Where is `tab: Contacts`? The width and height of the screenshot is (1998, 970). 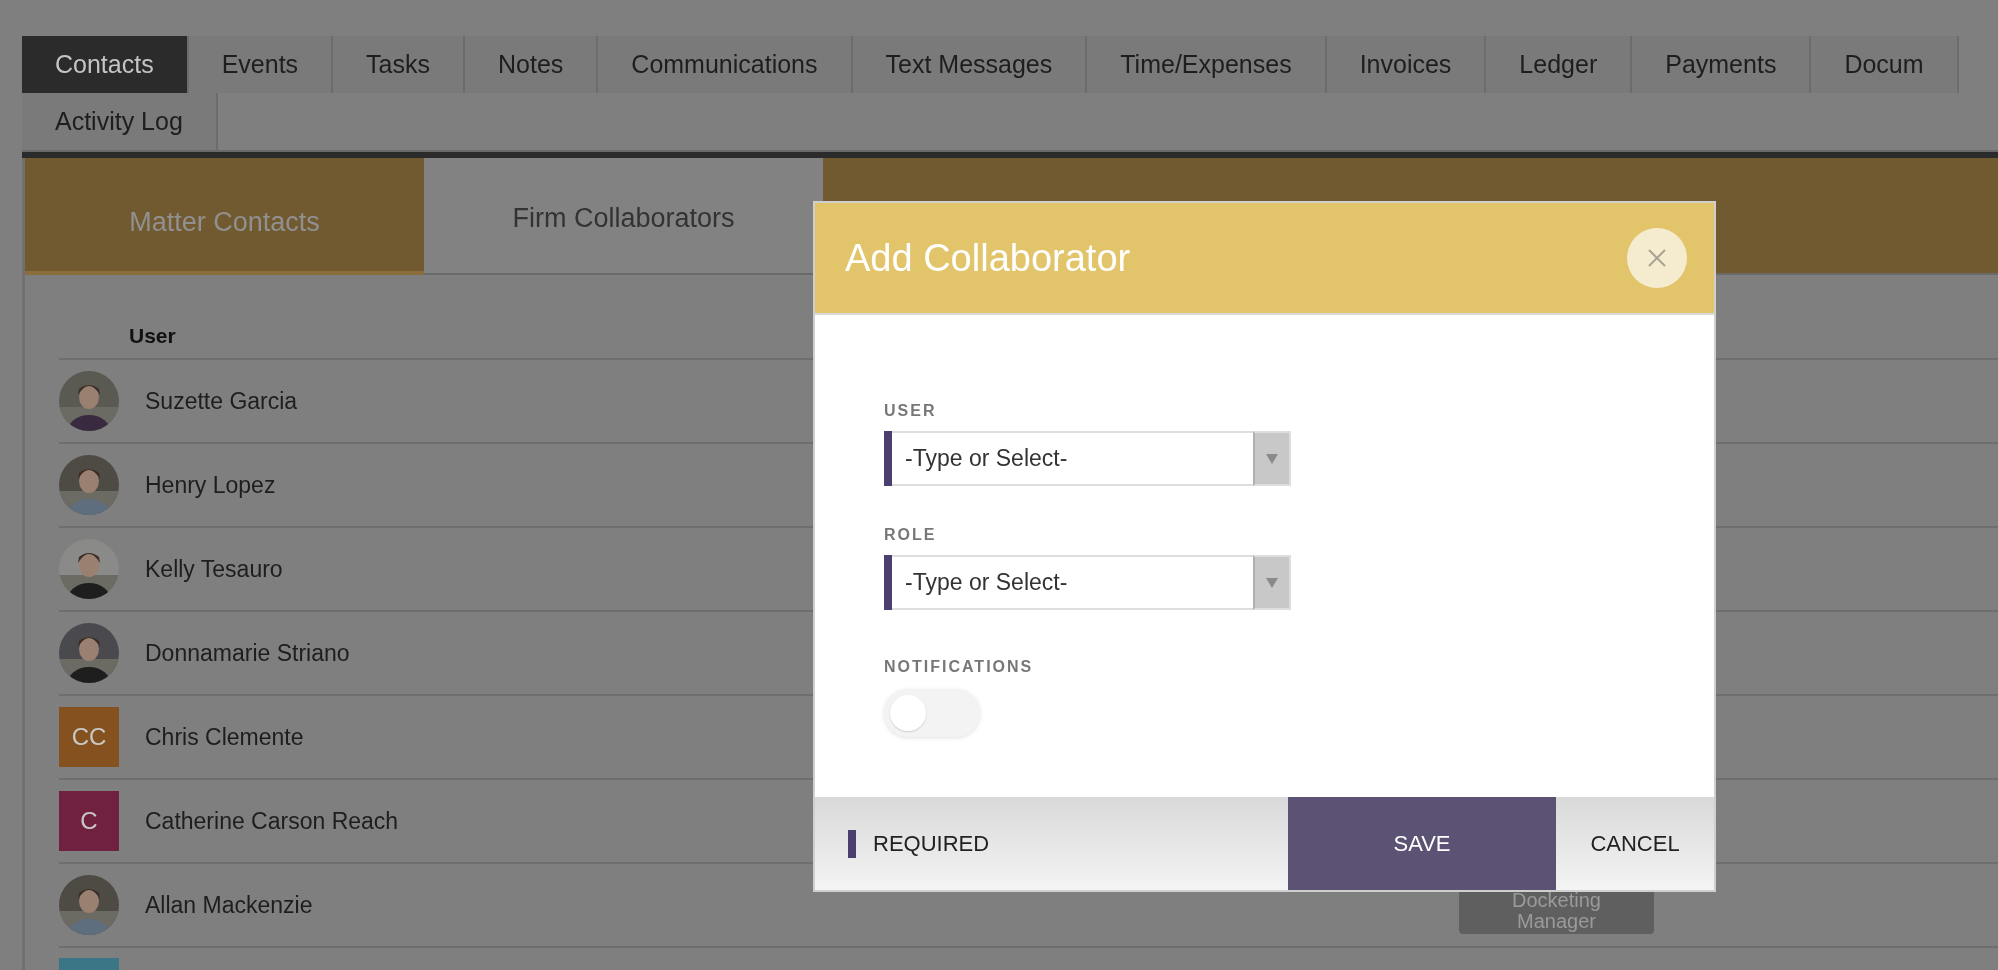 tab: Contacts is located at coordinates (105, 64).